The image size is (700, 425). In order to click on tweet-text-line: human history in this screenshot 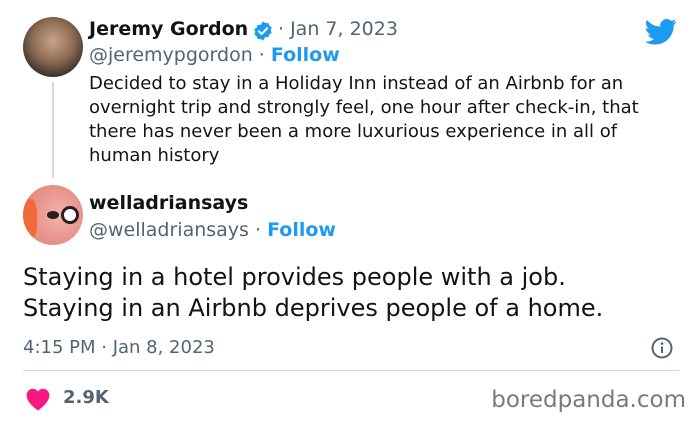, I will do `click(154, 155)`.